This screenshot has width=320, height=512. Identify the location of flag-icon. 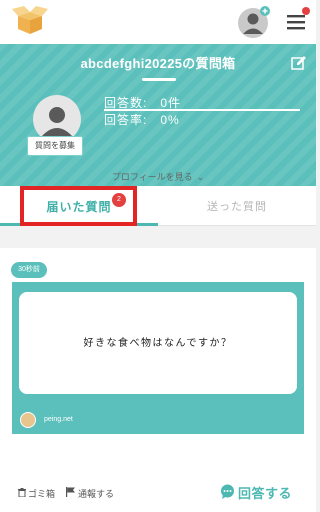
(70, 492).